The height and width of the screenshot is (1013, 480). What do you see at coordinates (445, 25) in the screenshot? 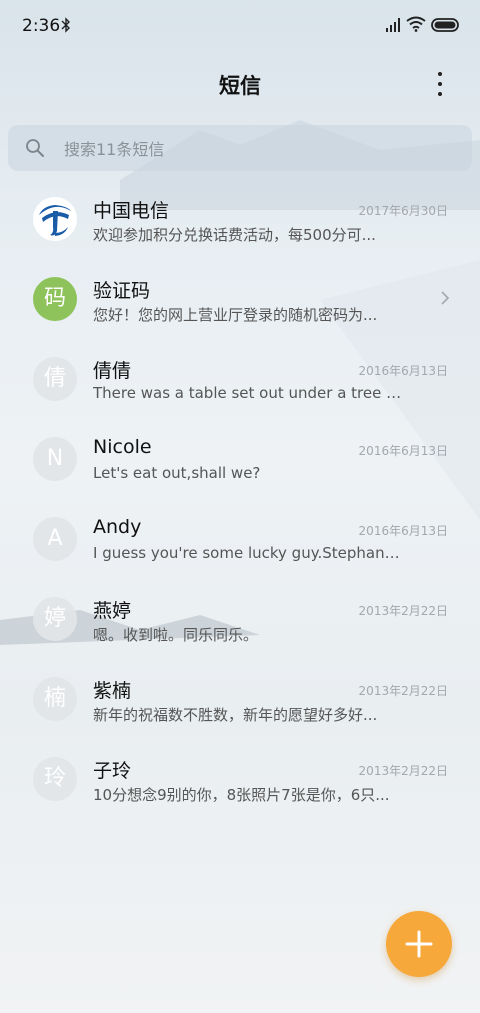
I see `battery-icon` at bounding box center [445, 25].